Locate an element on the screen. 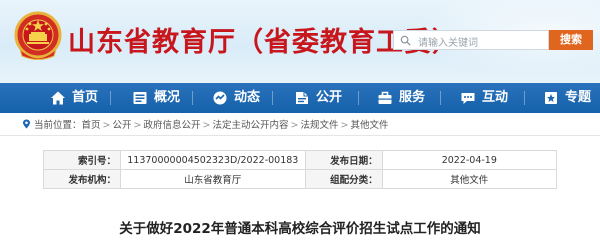  disclosure-icon is located at coordinates (302, 98).